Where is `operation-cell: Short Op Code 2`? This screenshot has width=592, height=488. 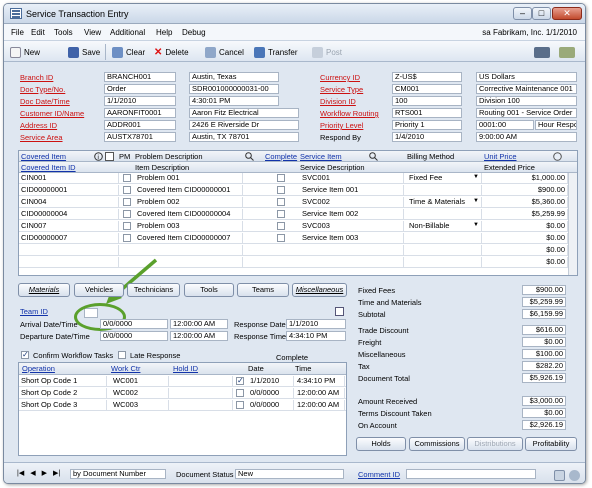 operation-cell: Short Op Code 2 is located at coordinates (63, 393).